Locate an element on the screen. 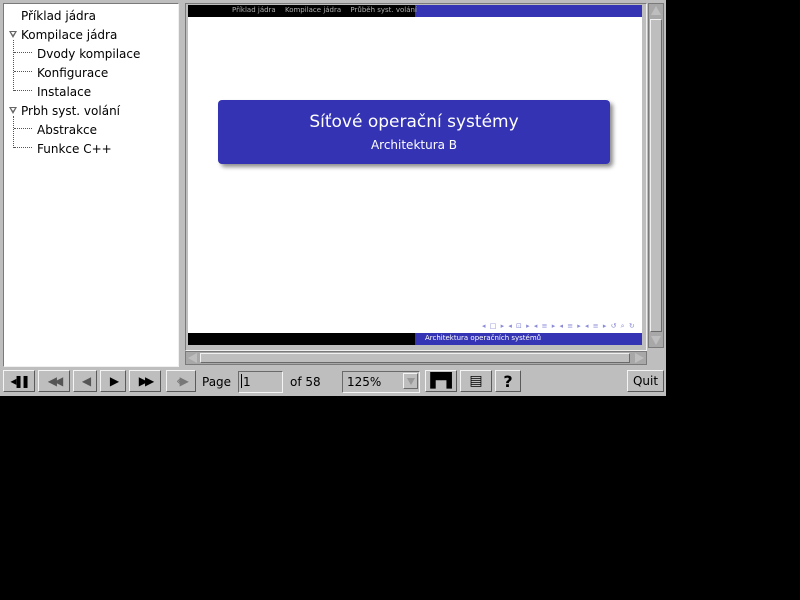 The height and width of the screenshot is (600, 800). outline-item-funkce-cpp: Funkce C++ is located at coordinates (74, 149).